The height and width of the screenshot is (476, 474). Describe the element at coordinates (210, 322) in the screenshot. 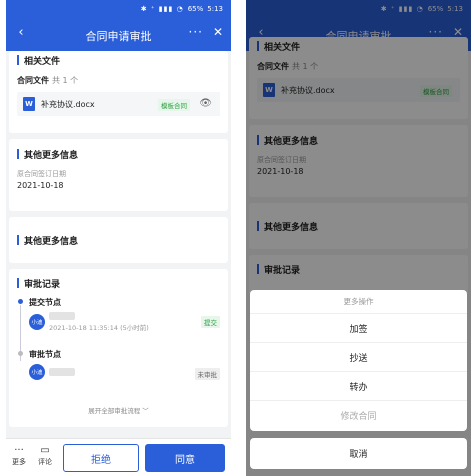

I see `status-badge-submitted: 提交` at that location.